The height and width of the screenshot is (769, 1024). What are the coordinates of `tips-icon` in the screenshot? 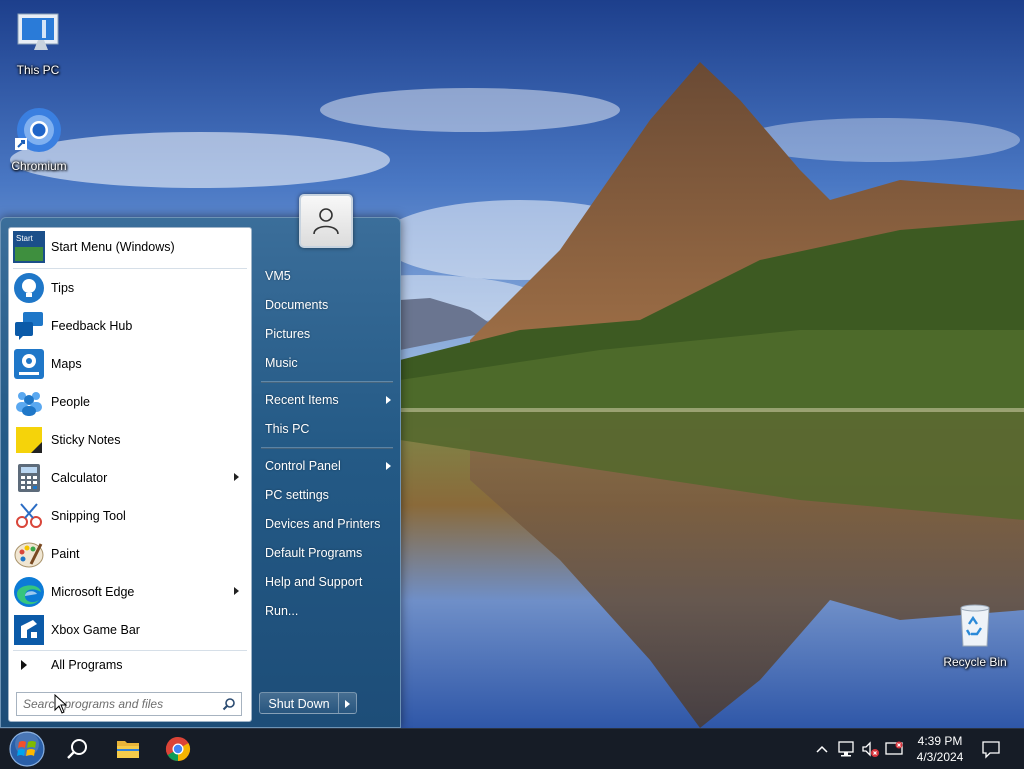 It's located at (29, 288).